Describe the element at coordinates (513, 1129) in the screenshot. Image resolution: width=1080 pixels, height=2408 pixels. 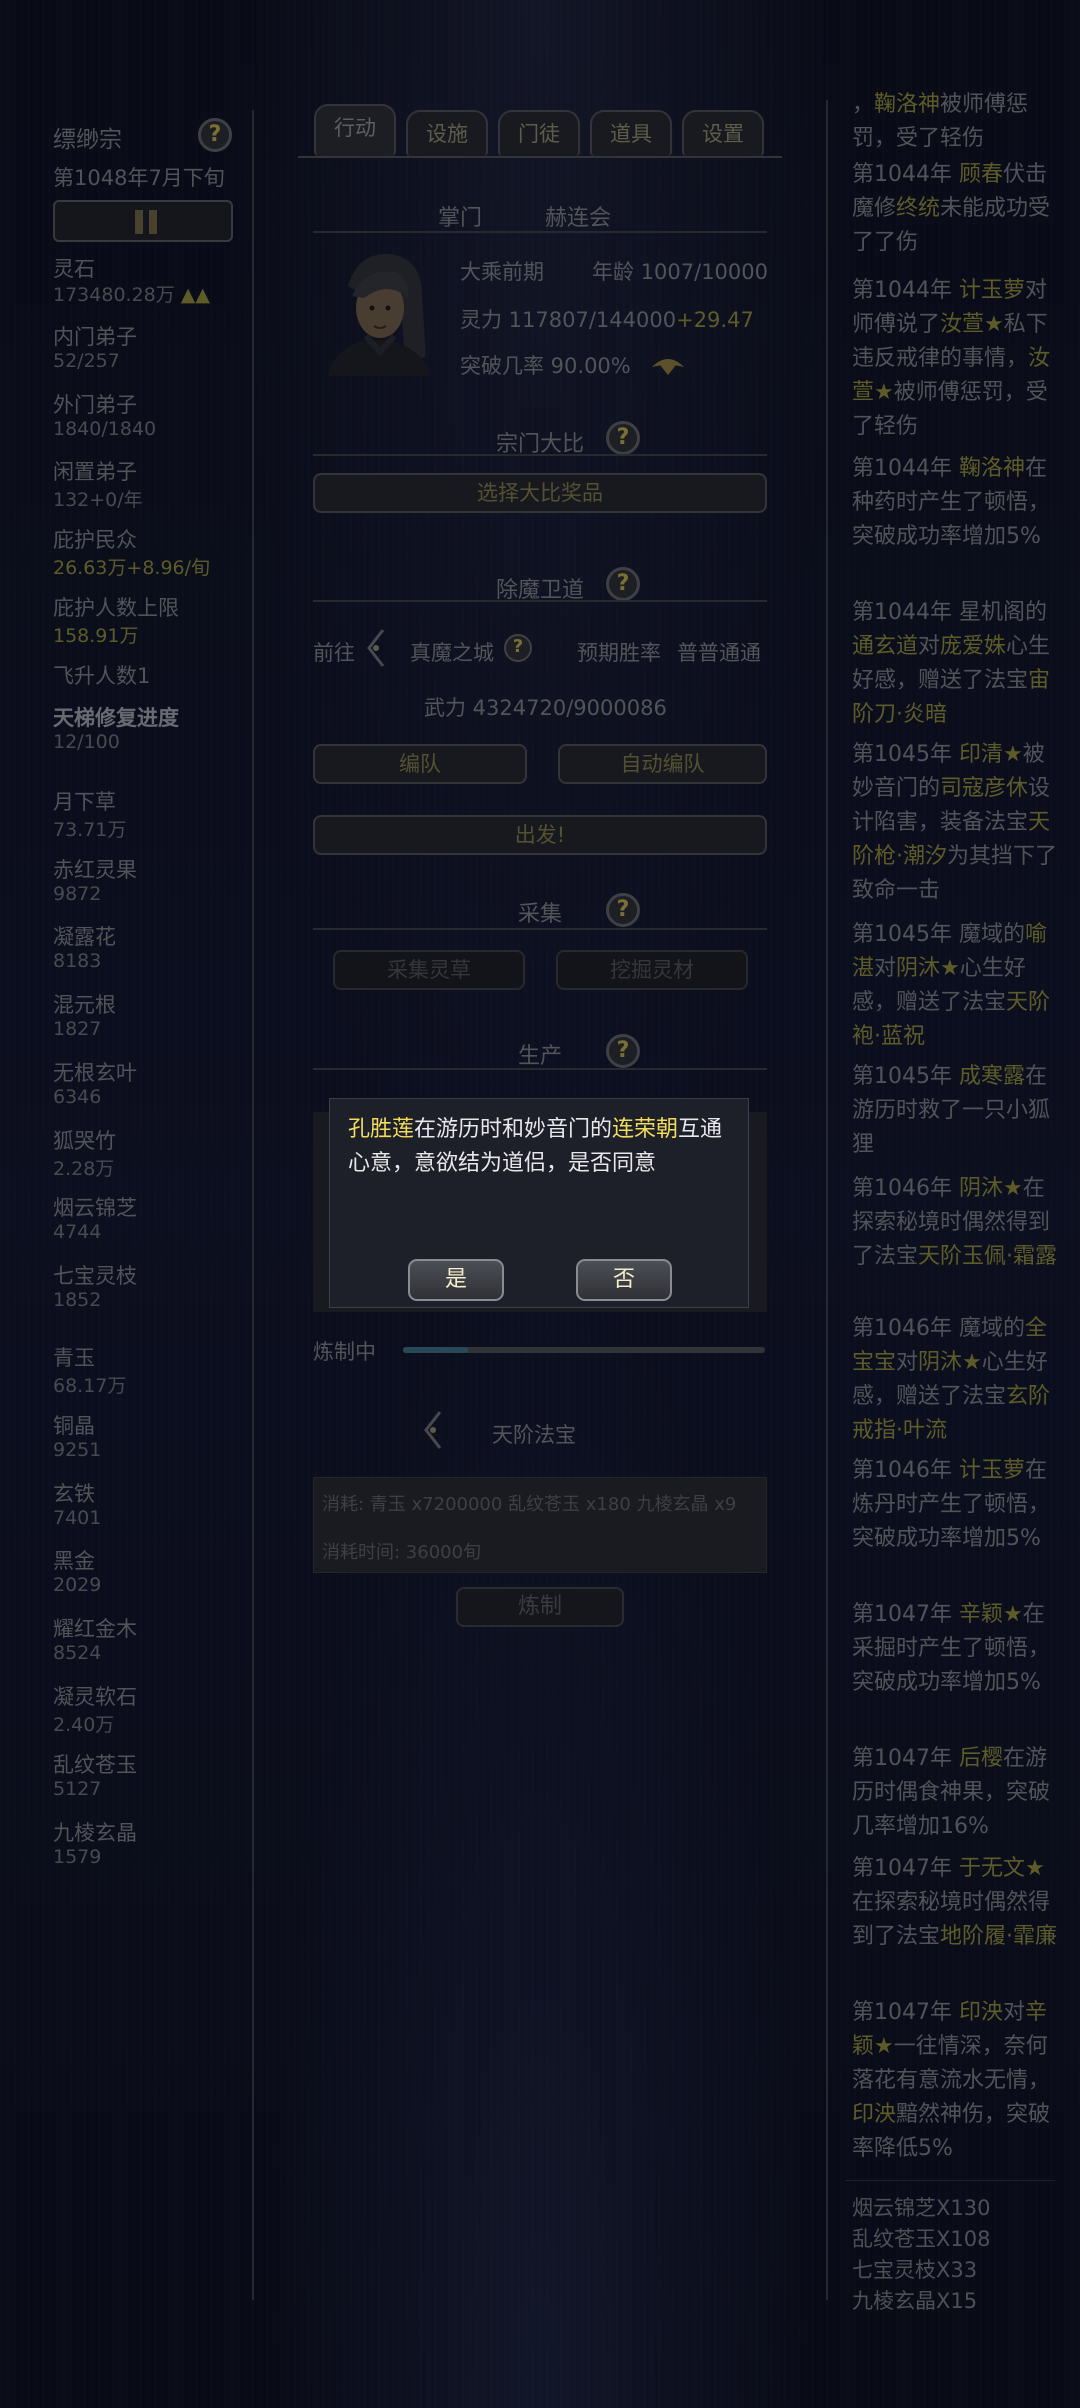
I see `dialog-text-1: 在游历时和妙音门的` at that location.